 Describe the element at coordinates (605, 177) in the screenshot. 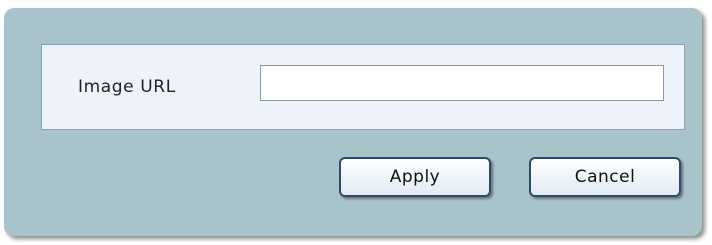

I see `cancel-button: Cancel` at that location.